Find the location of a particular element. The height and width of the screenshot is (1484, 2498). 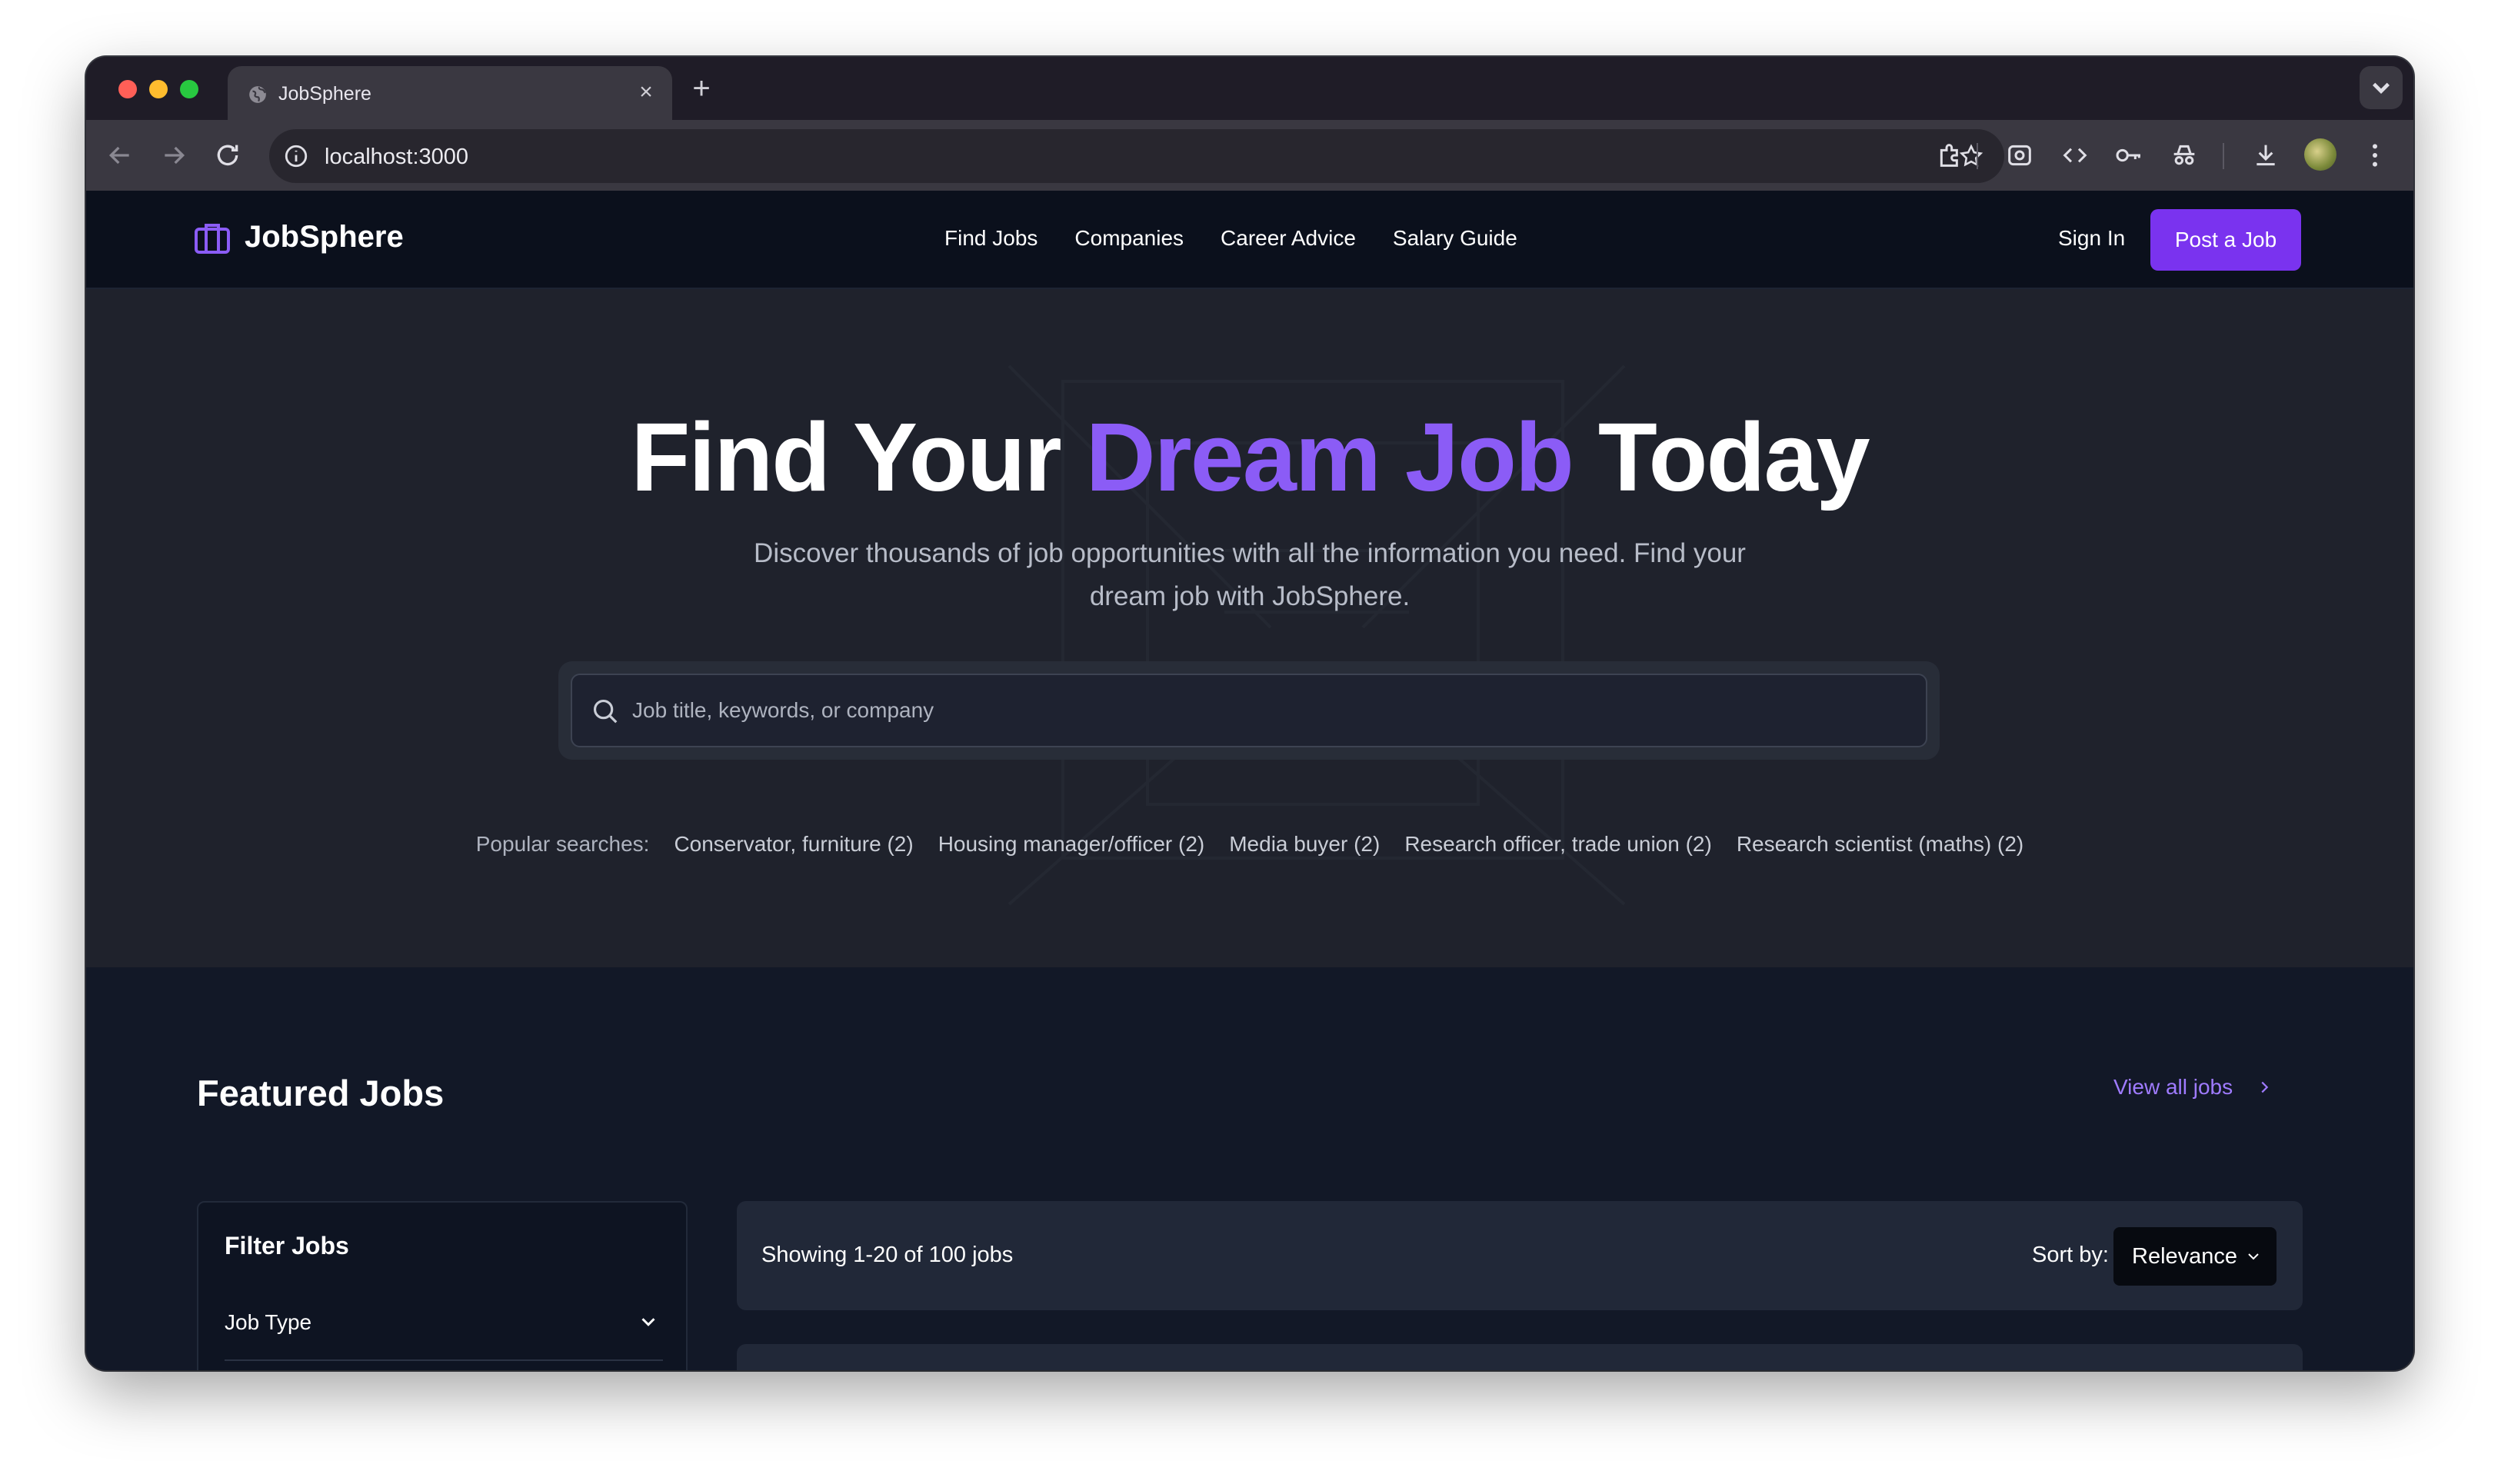

popular-searches-label: Popular searches: is located at coordinates (562, 844).